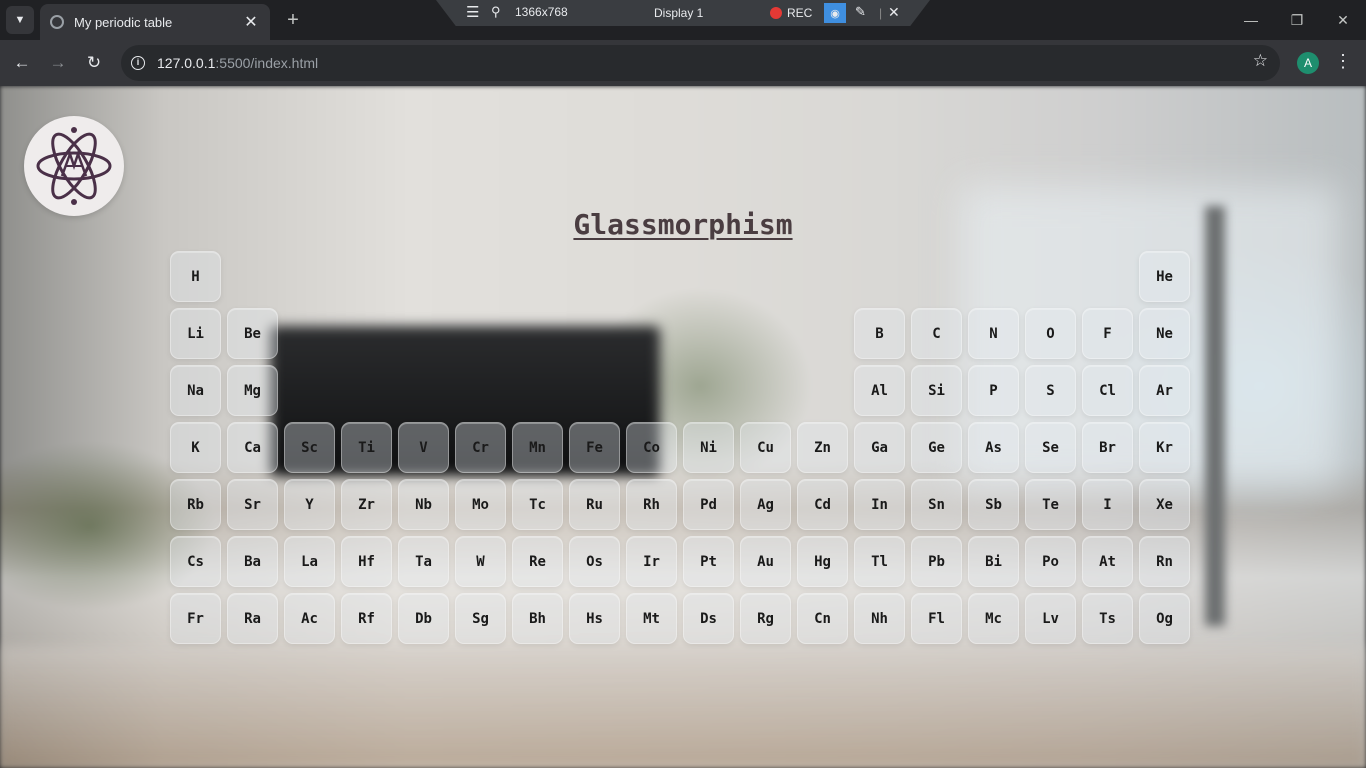 Image resolution: width=1366 pixels, height=768 pixels. What do you see at coordinates (155, 22) in the screenshot?
I see `browser-tab: My periodic table ✕` at bounding box center [155, 22].